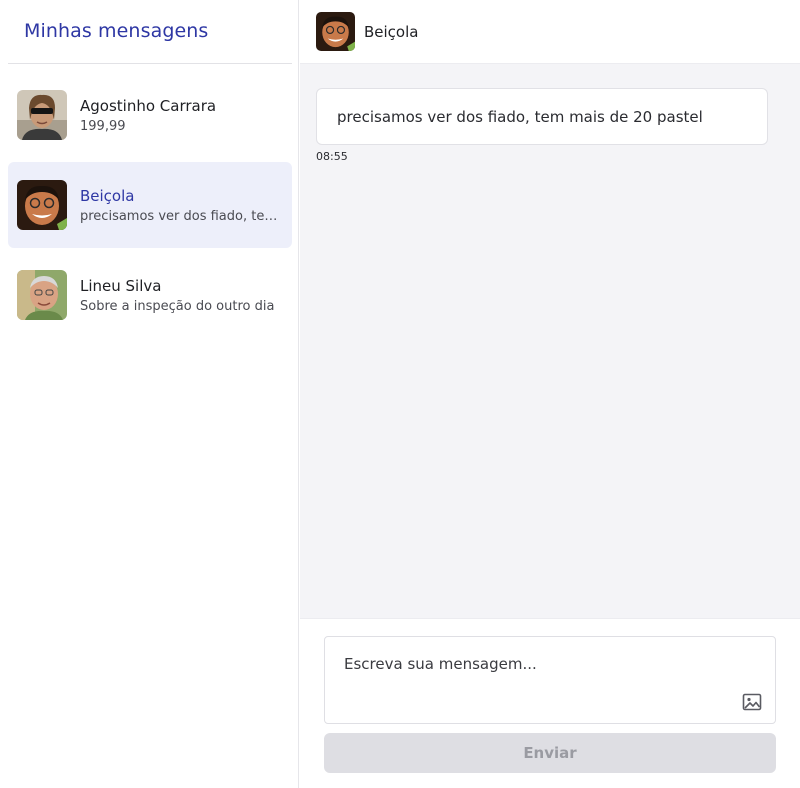 This screenshot has width=800, height=788. I want to click on conversation-preview: 199,99, so click(103, 126).